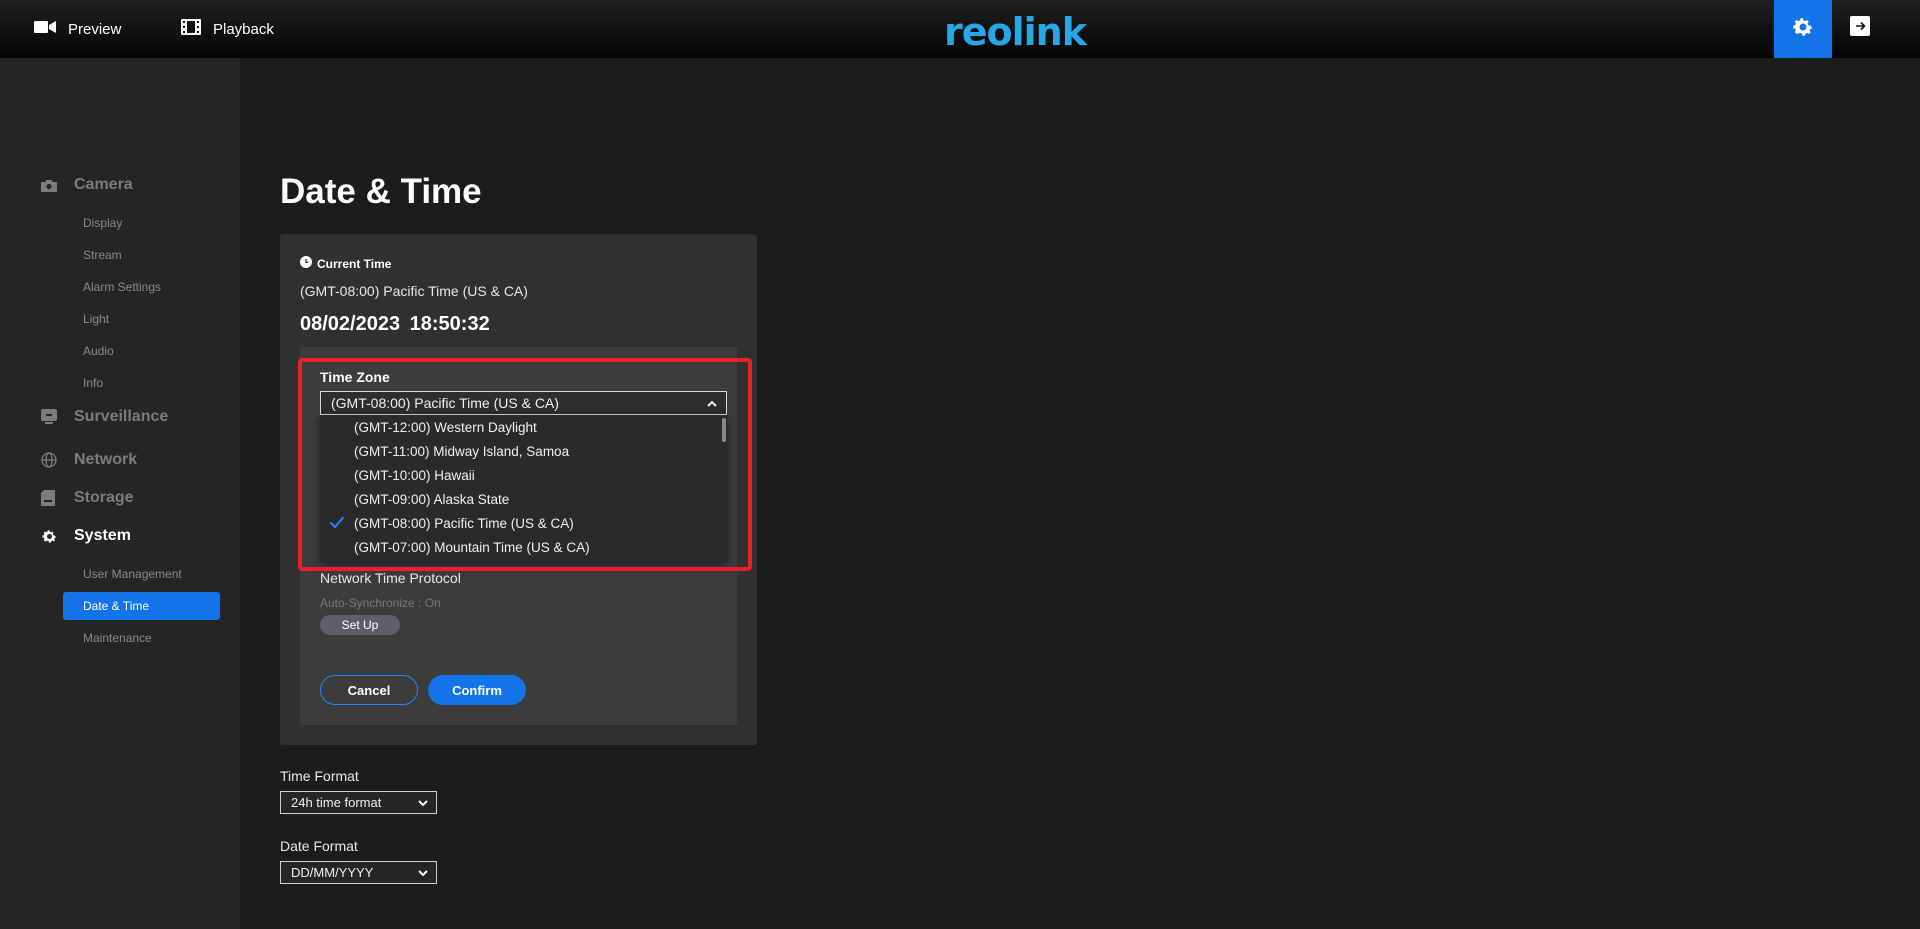 The width and height of the screenshot is (1920, 929). What do you see at coordinates (49, 185) in the screenshot?
I see `camera-icon` at bounding box center [49, 185].